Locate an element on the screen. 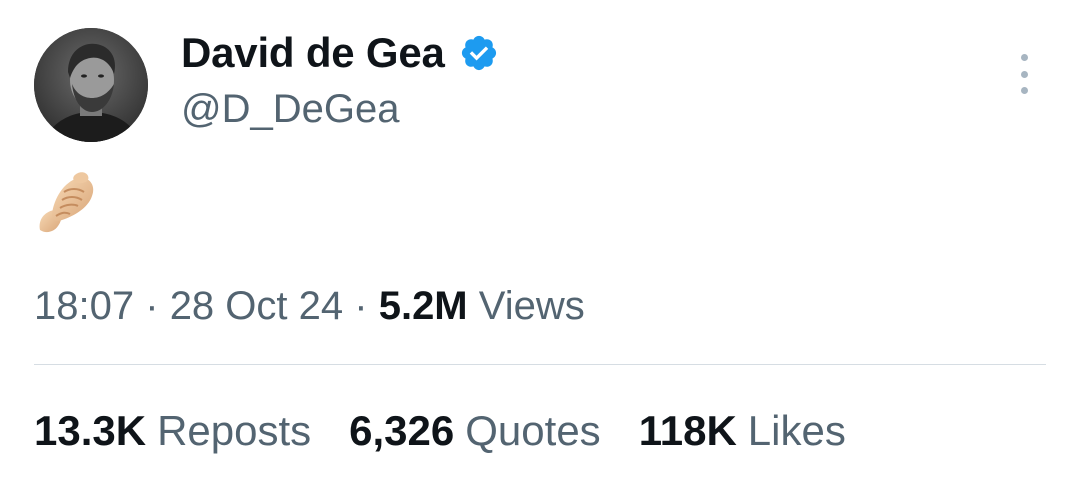 The image size is (1079, 488). tweet-time: 18:07 is located at coordinates (84, 306).